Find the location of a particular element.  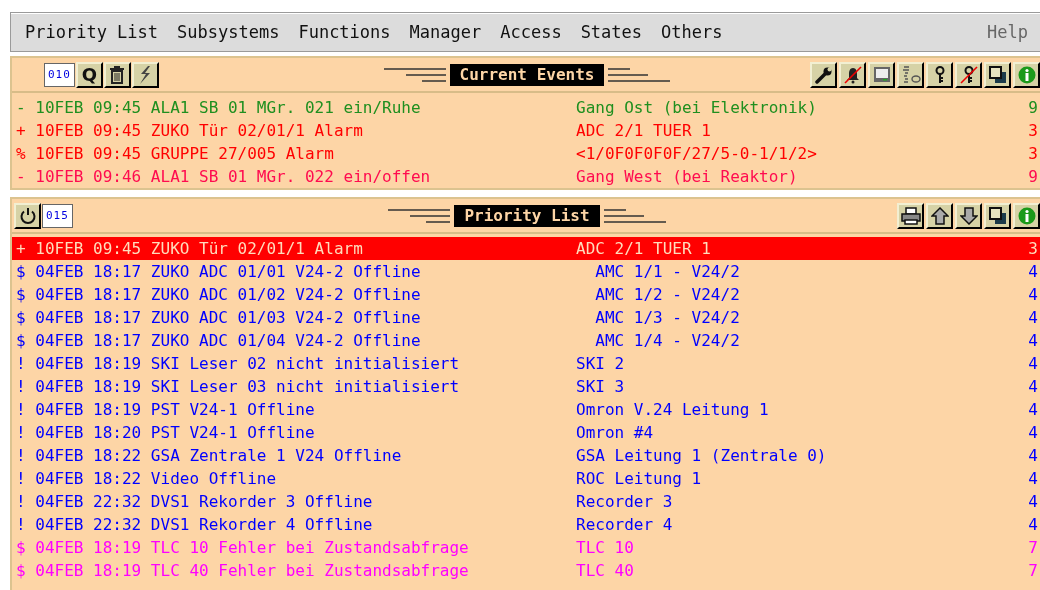

lightning-icon is located at coordinates (145, 74).